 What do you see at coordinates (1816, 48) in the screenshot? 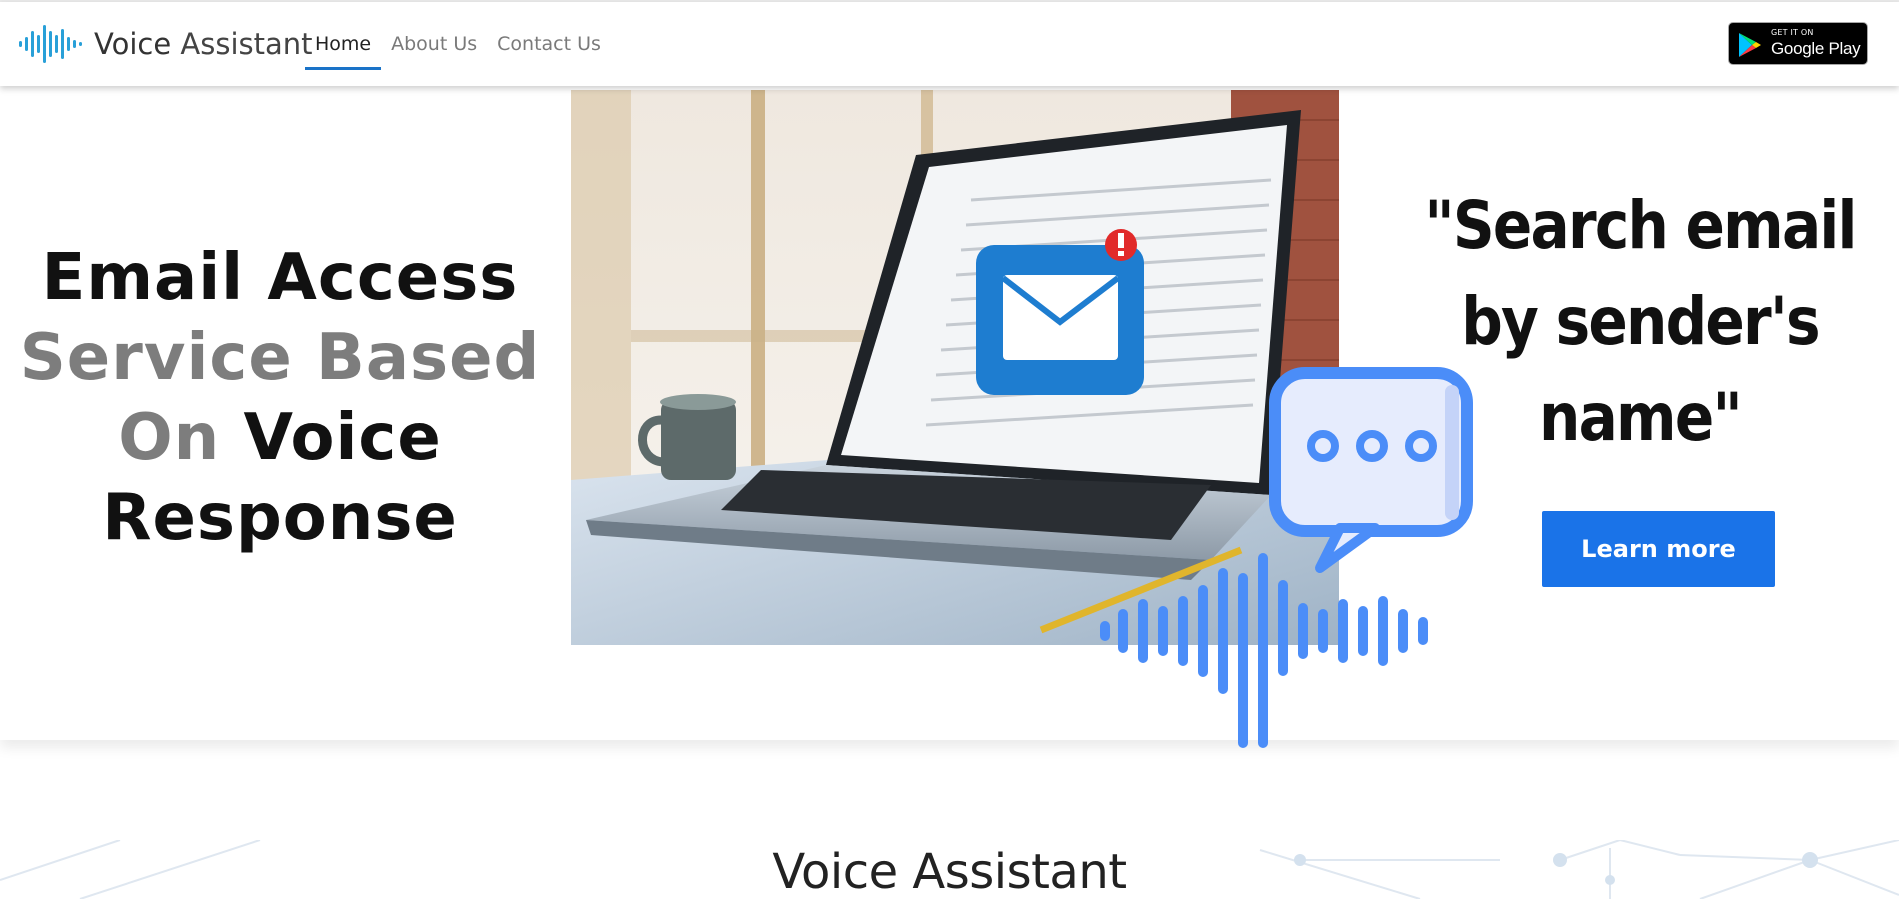
I see `google-play-big-text: Google Play` at bounding box center [1816, 48].